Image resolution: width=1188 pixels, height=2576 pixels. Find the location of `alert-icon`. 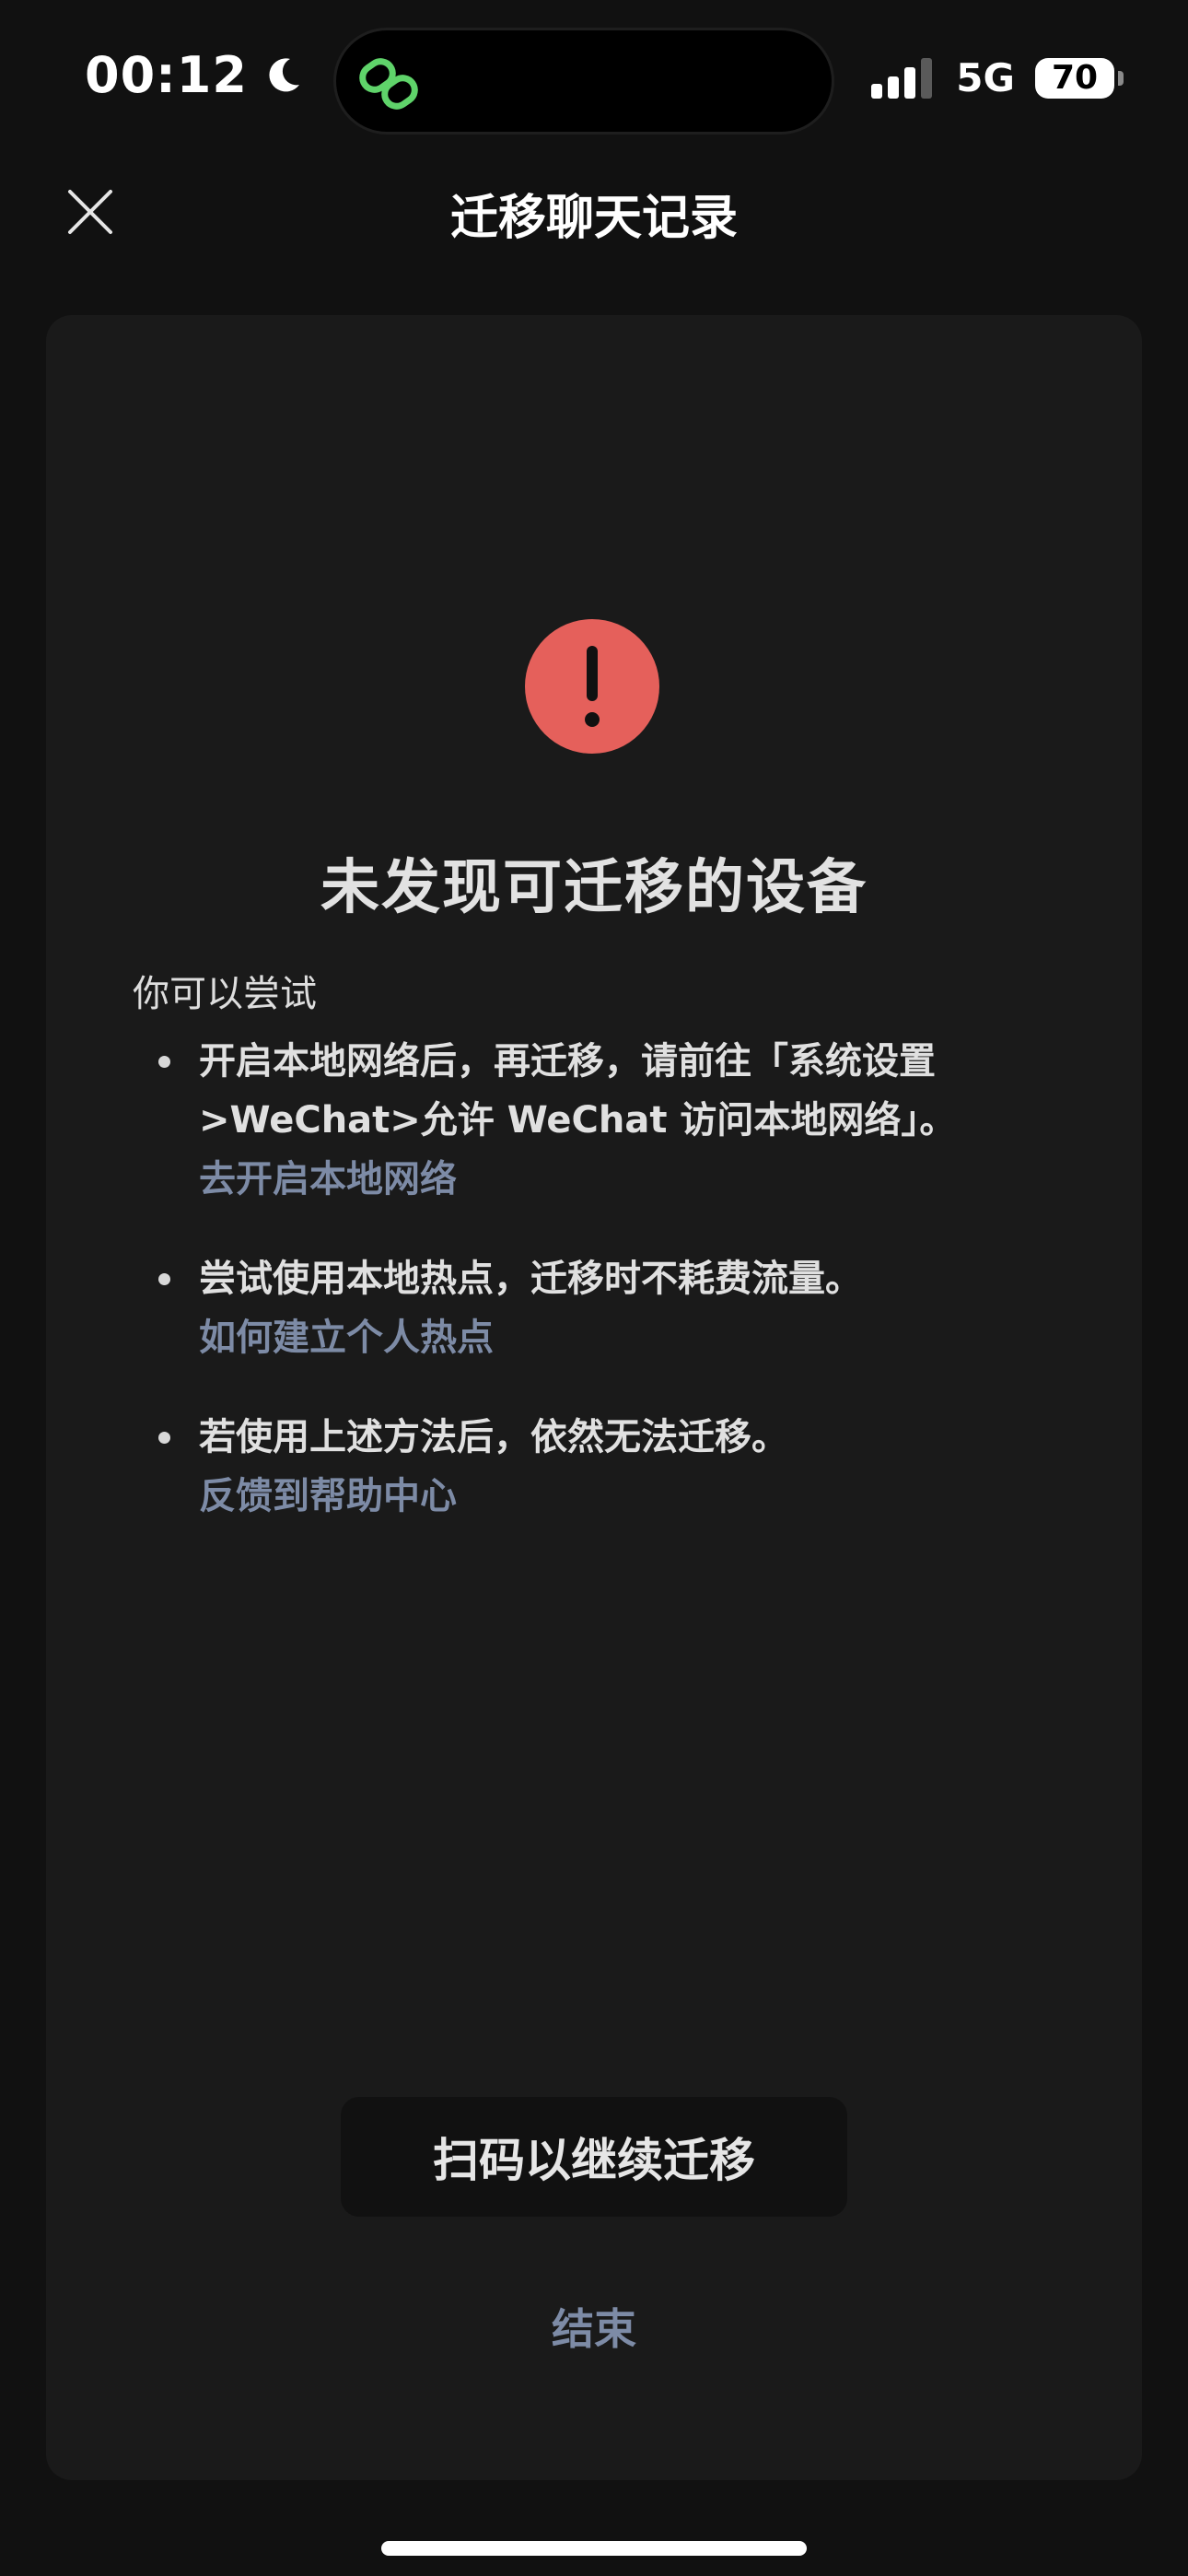

alert-icon is located at coordinates (592, 686).